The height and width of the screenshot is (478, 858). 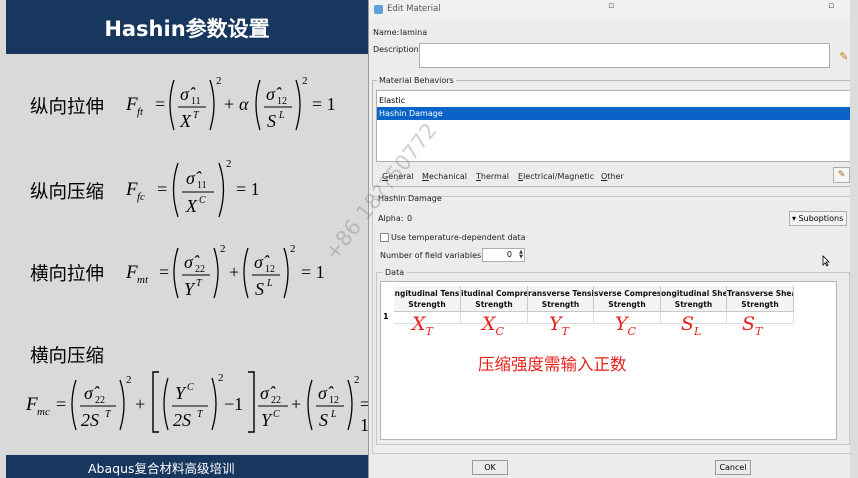 I want to click on menu-other: Other, so click(x=612, y=176).